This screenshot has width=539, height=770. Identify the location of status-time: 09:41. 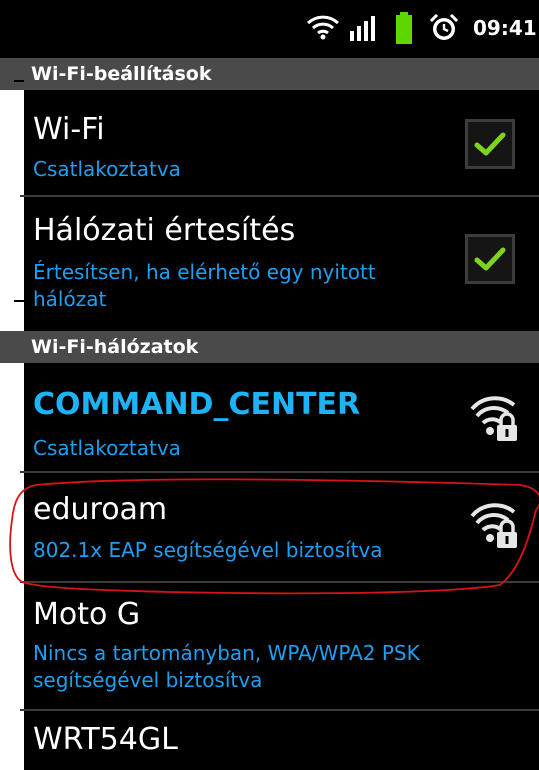
(505, 28).